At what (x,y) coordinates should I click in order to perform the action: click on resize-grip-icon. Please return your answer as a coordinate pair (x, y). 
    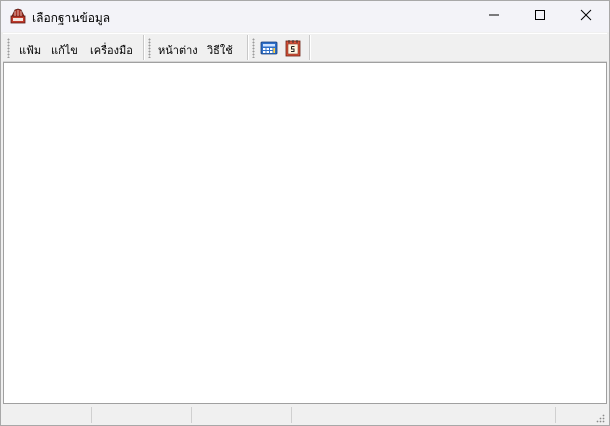
    Looking at the image, I should click on (600, 418).